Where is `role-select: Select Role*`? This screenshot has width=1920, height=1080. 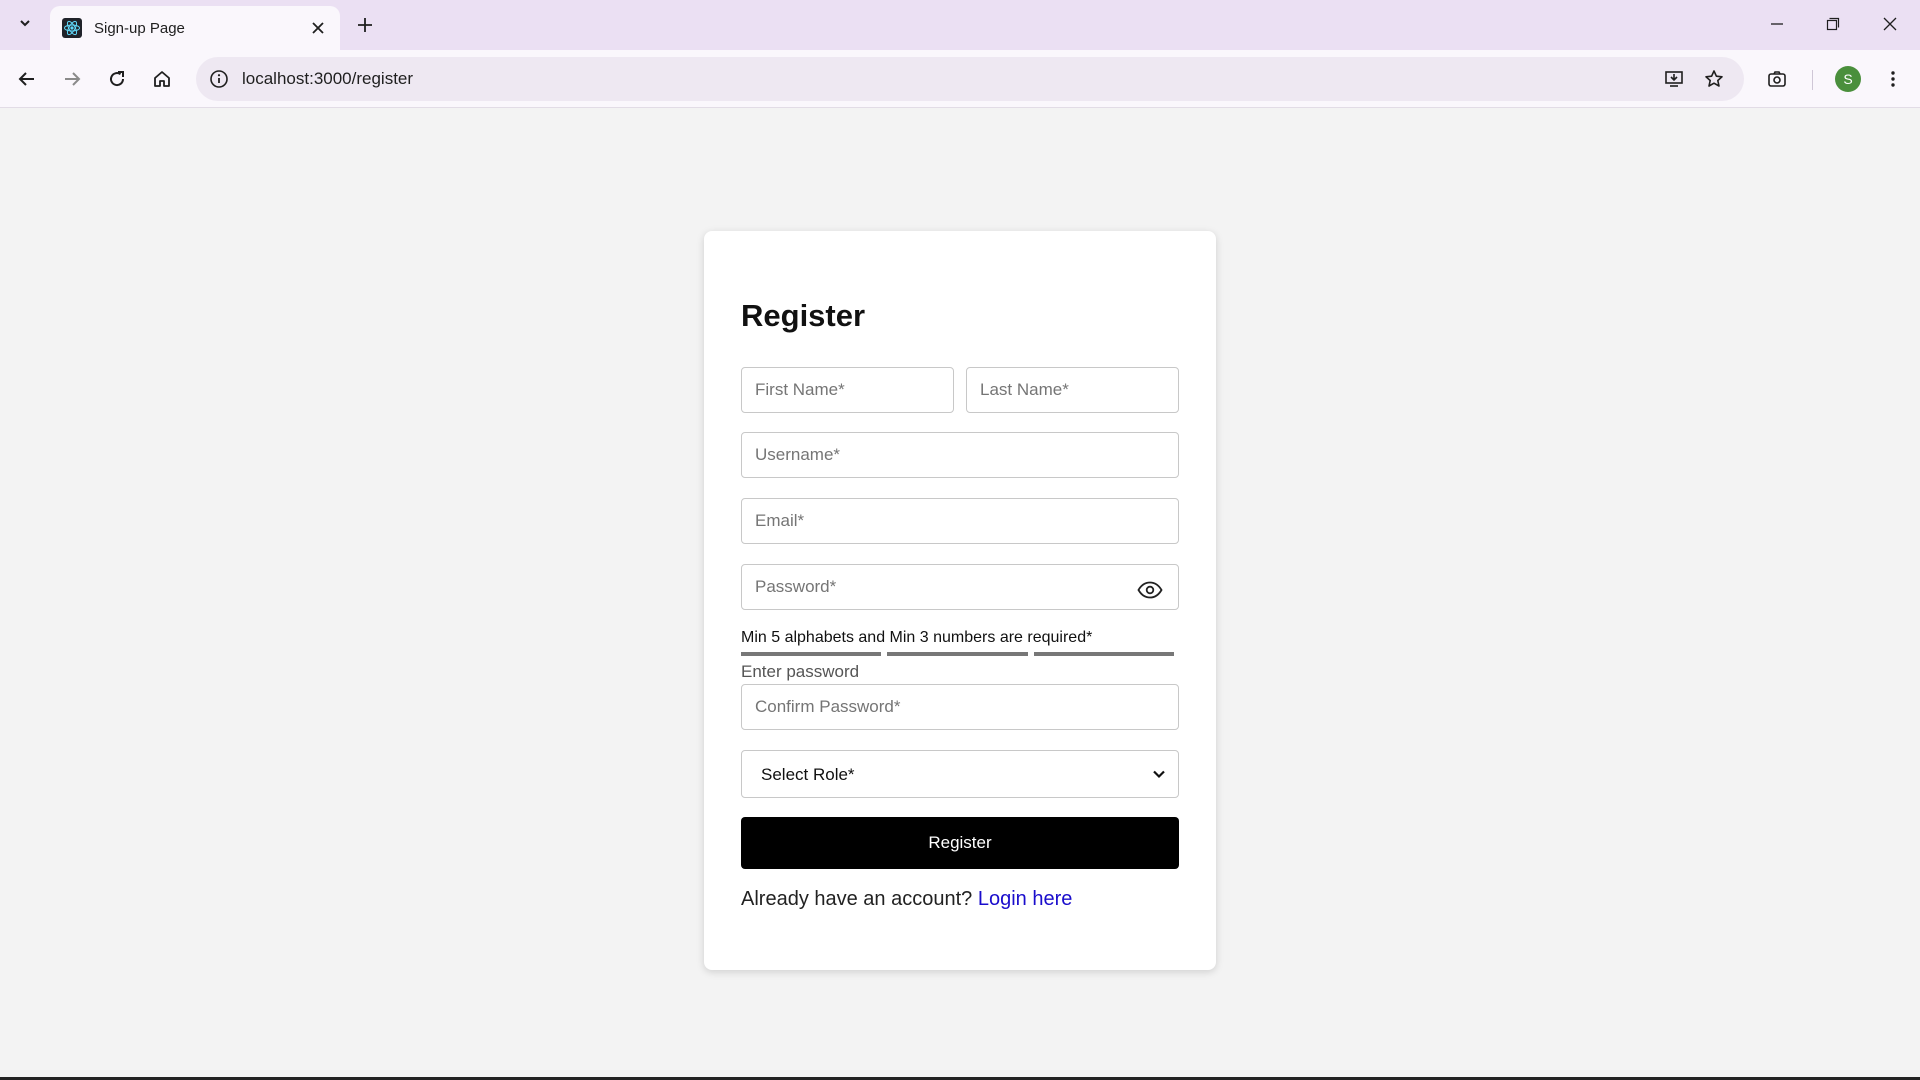 role-select: Select Role* is located at coordinates (960, 774).